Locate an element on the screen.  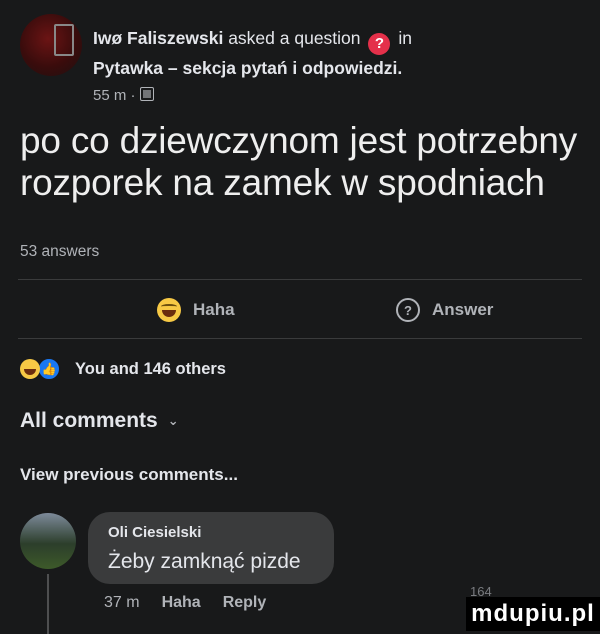
comment-time: 37 m is located at coordinates (122, 603).